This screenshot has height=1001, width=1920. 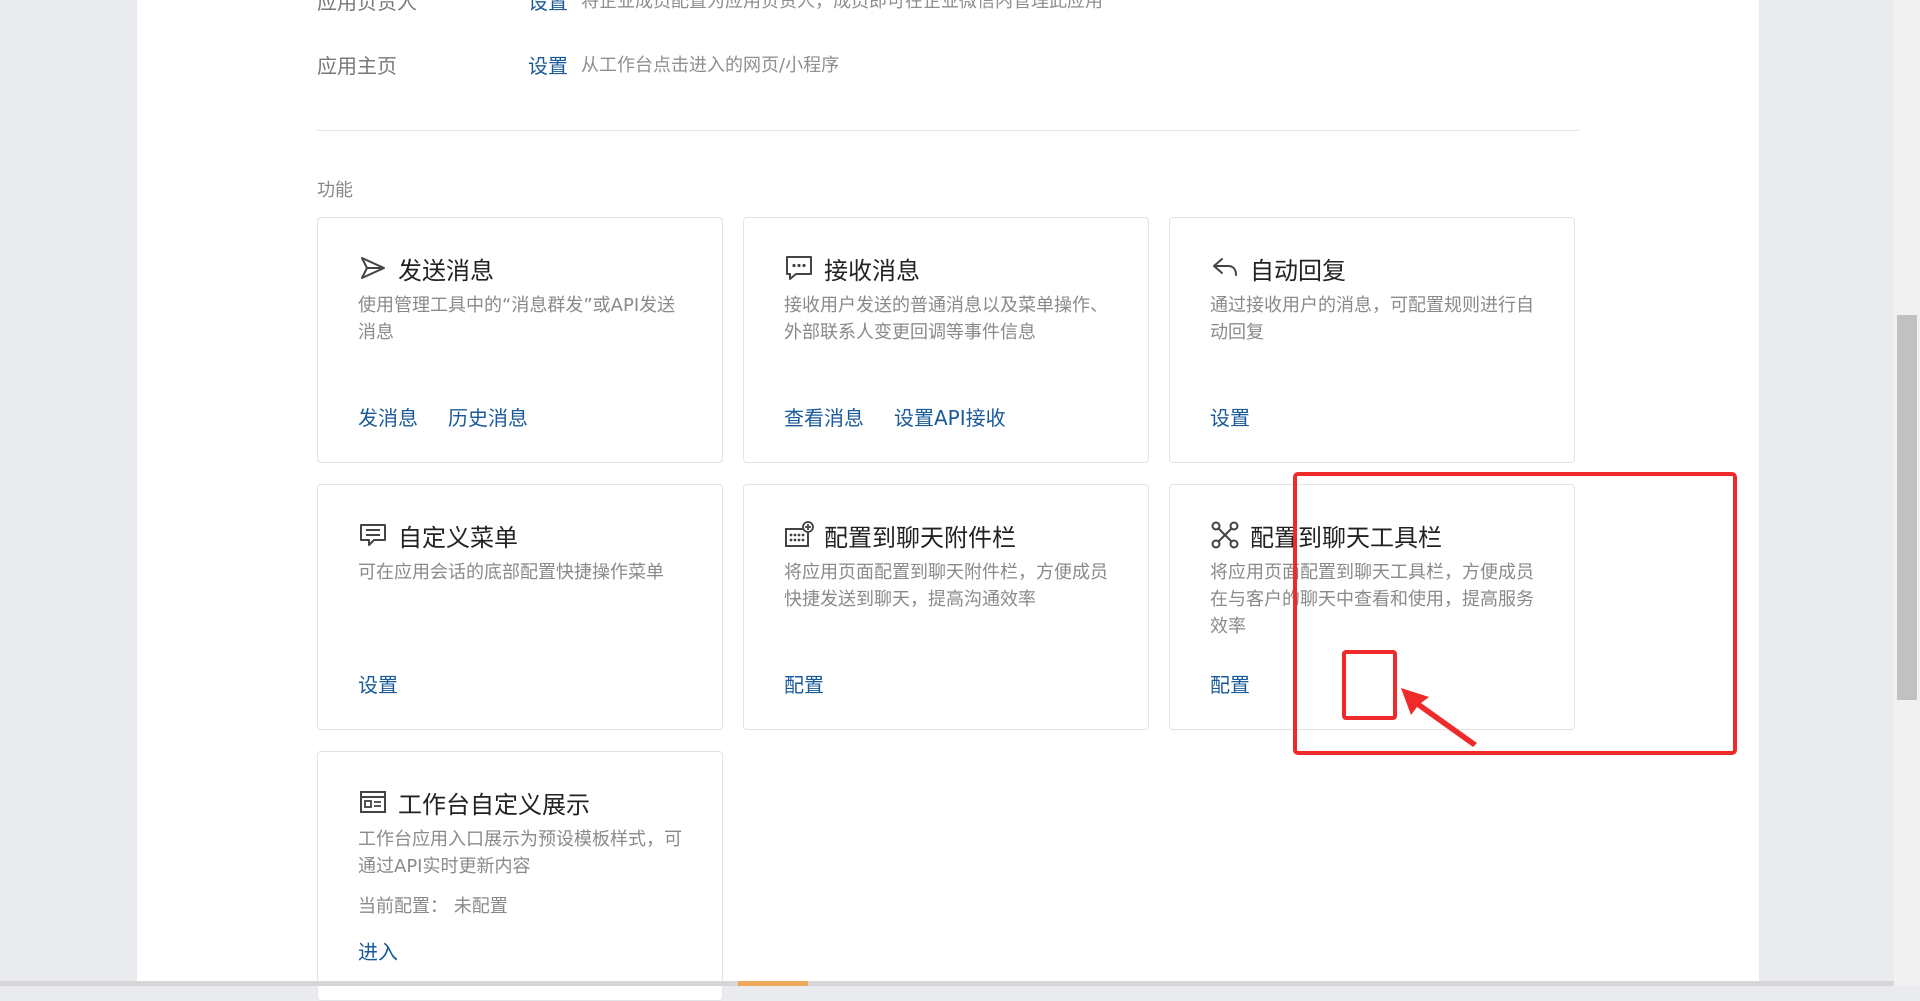 What do you see at coordinates (494, 804) in the screenshot?
I see `card-title: 工作台自定义展示` at bounding box center [494, 804].